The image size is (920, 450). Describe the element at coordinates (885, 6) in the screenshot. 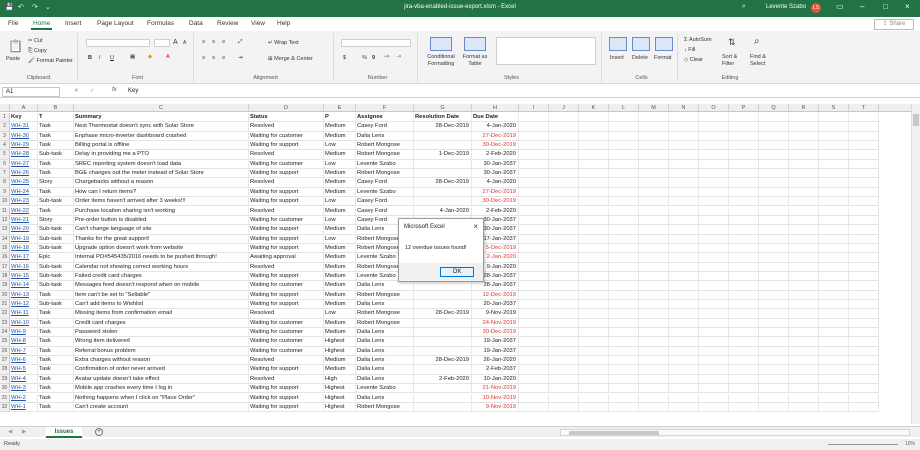

I see `maximize-icon: □` at that location.